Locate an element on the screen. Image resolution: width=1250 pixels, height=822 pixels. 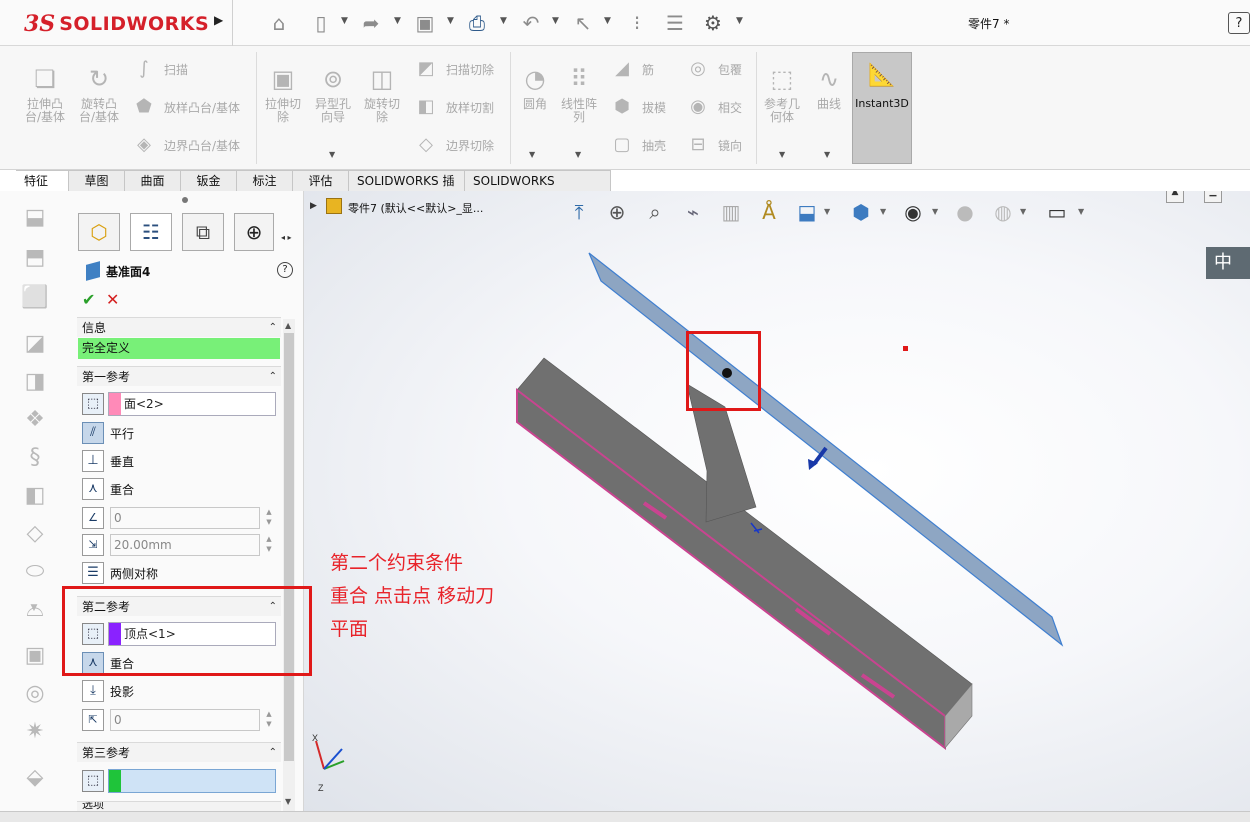
frame-shape-icon: ▣ is located at coordinates (35, 656).